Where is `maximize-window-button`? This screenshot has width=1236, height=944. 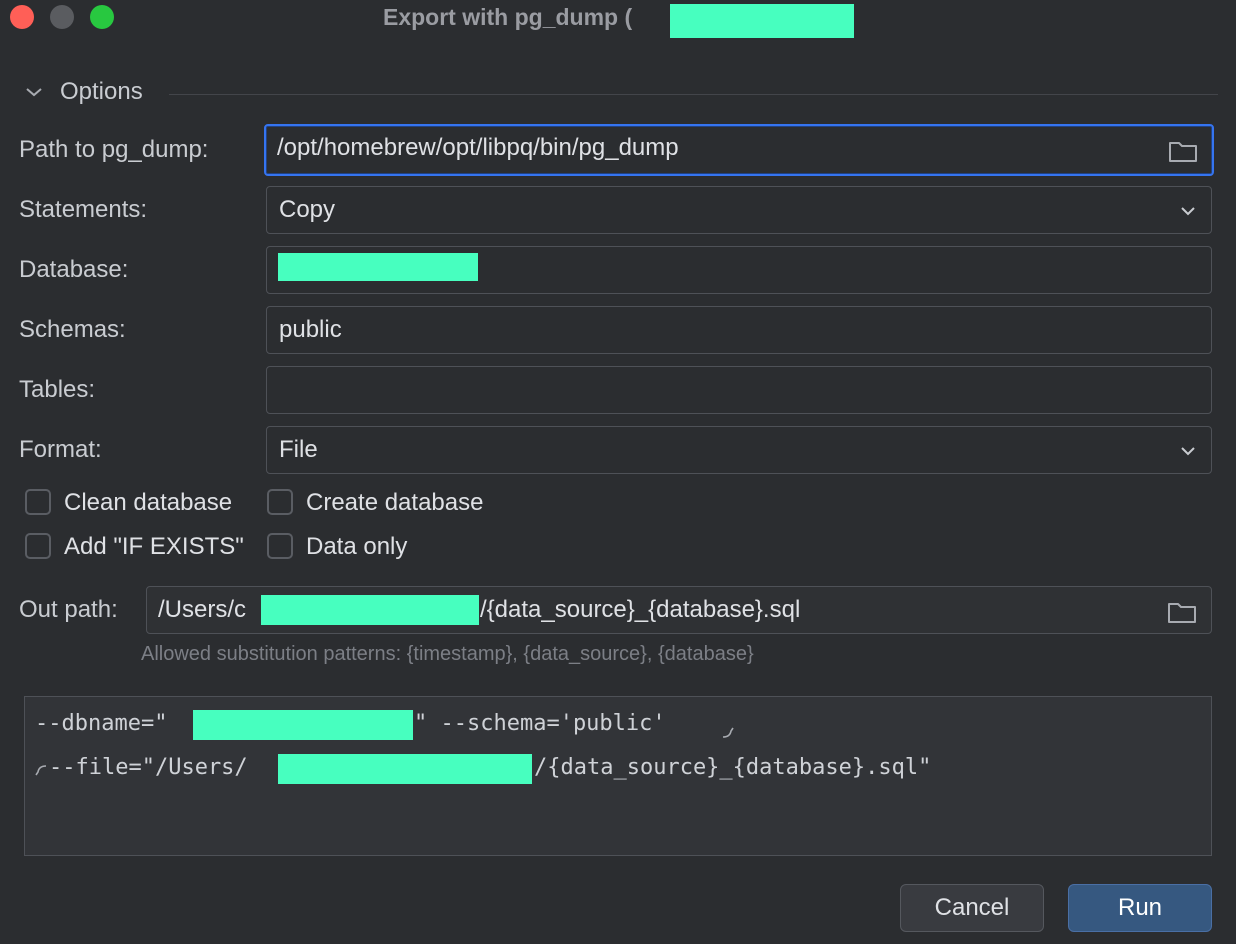
maximize-window-button is located at coordinates (102, 17).